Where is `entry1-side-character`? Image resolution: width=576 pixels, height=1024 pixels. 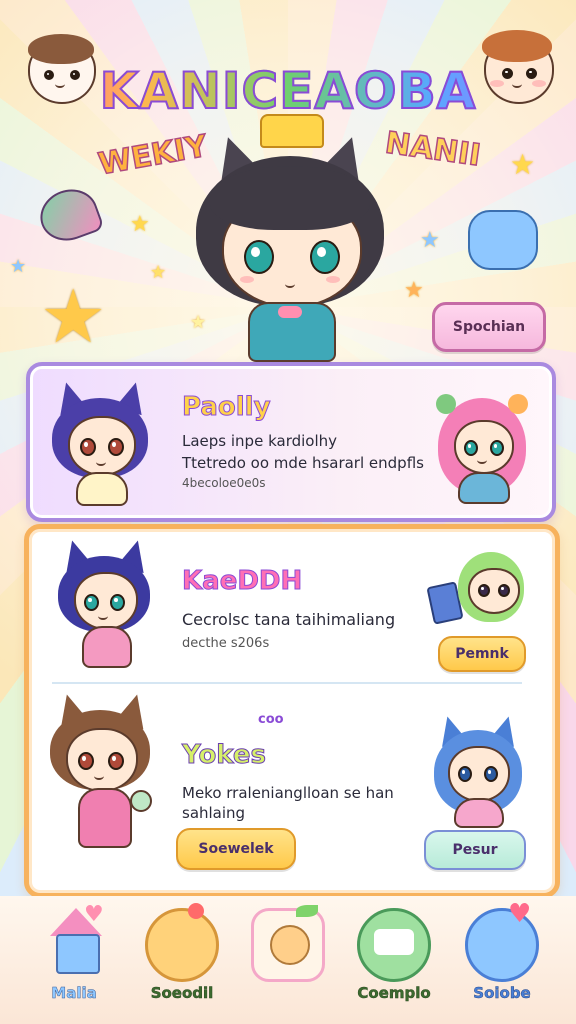
entry1-side-character is located at coordinates (476, 591).